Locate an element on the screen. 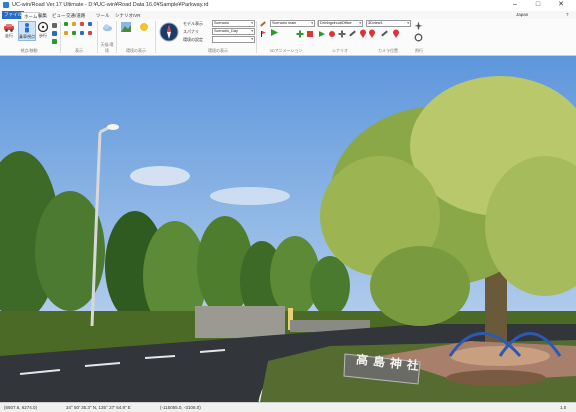 This screenshot has height=412, width=576. app-icon is located at coordinates (6, 5).